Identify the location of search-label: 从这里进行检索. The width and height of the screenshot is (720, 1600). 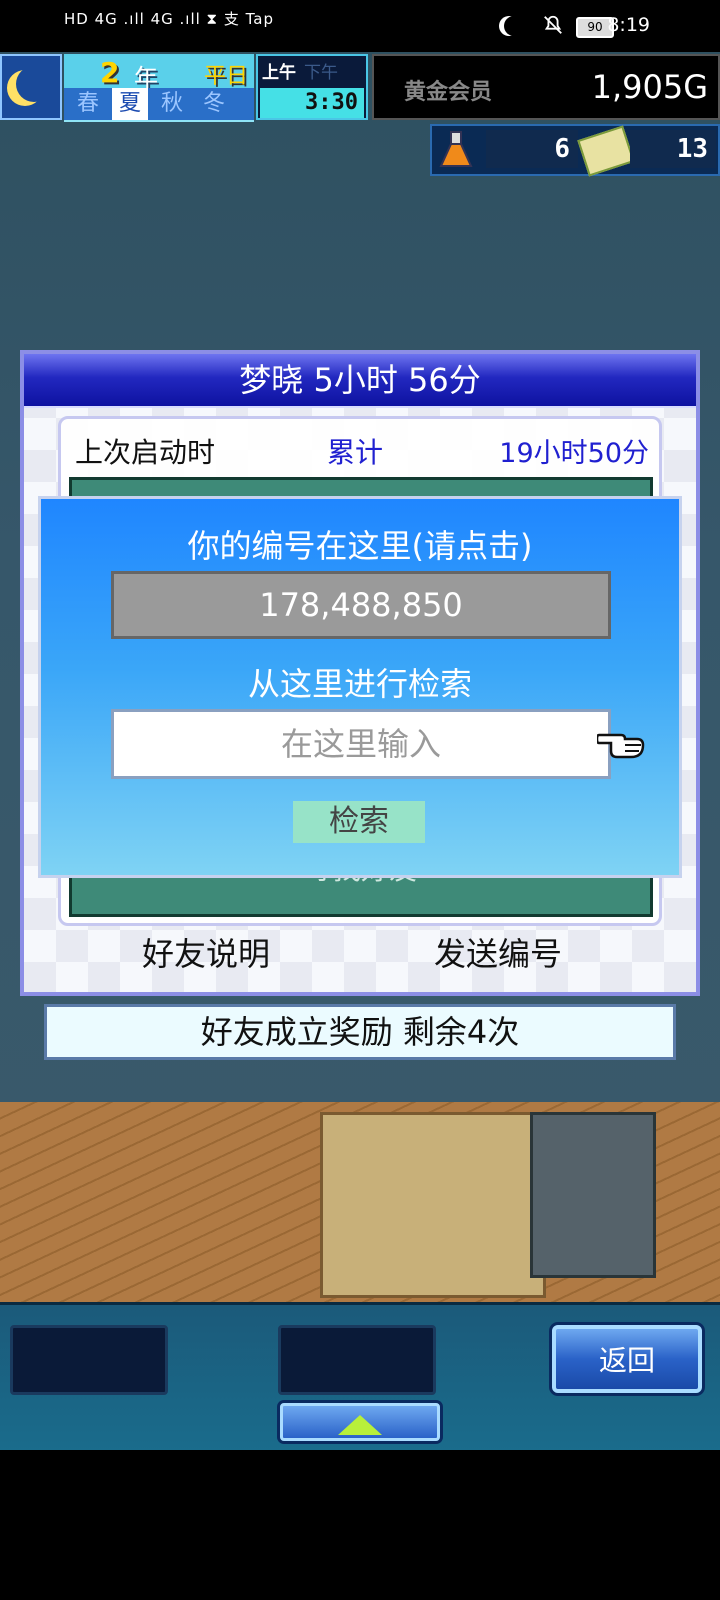
(359, 684).